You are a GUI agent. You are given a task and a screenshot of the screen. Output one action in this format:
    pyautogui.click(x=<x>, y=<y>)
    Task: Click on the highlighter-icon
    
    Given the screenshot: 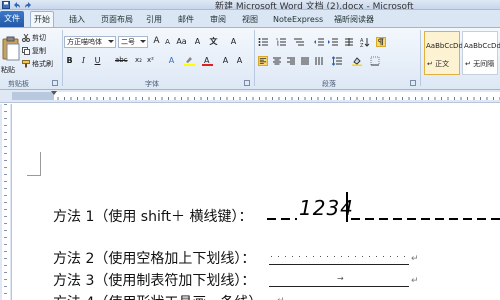 What is the action you would take?
    pyautogui.click(x=189, y=61)
    